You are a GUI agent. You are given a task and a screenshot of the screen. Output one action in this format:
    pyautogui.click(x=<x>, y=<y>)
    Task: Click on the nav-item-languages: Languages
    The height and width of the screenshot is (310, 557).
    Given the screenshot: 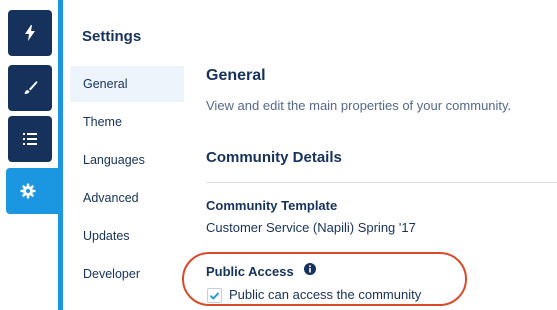 What is the action you would take?
    pyautogui.click(x=127, y=160)
    